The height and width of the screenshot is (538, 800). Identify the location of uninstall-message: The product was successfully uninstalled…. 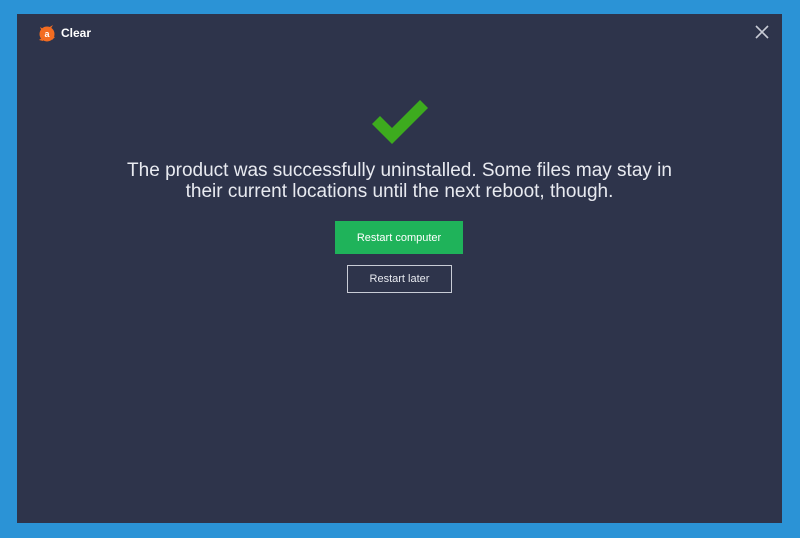
(399, 181).